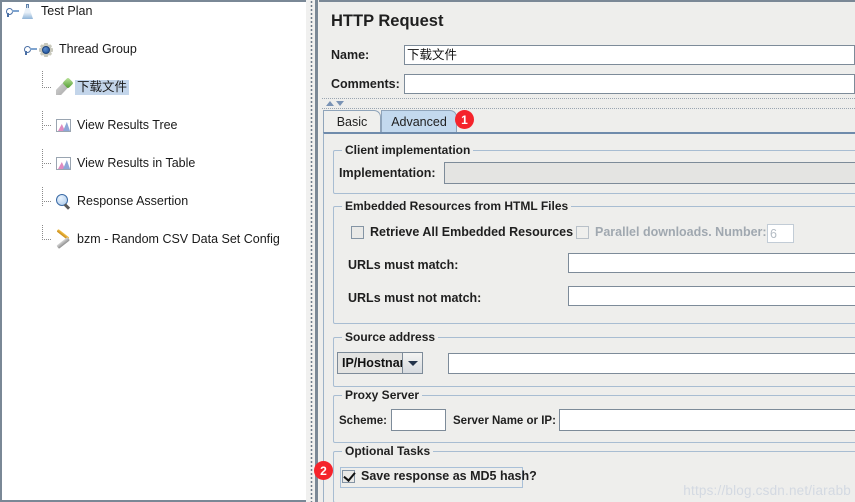 The height and width of the screenshot is (502, 855). Describe the element at coordinates (64, 86) in the screenshot. I see `http-sampler-pen-icon` at that location.